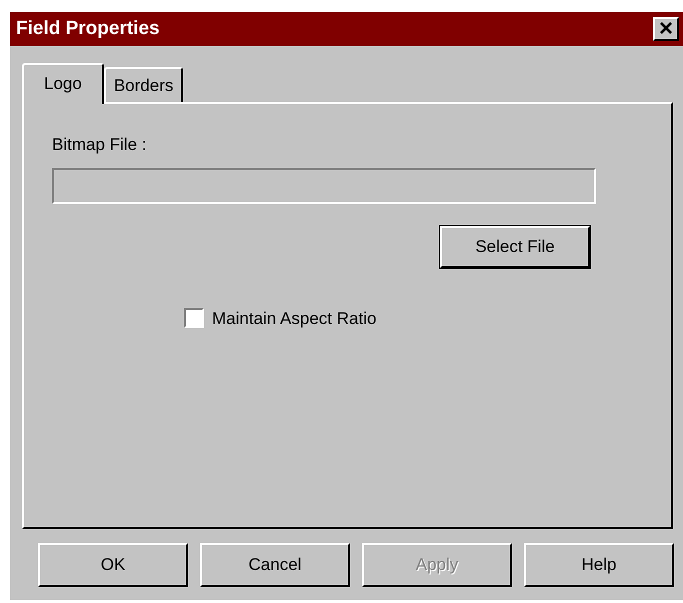 This screenshot has width=683, height=603. Describe the element at coordinates (324, 186) in the screenshot. I see `bitmap-file-field` at that location.